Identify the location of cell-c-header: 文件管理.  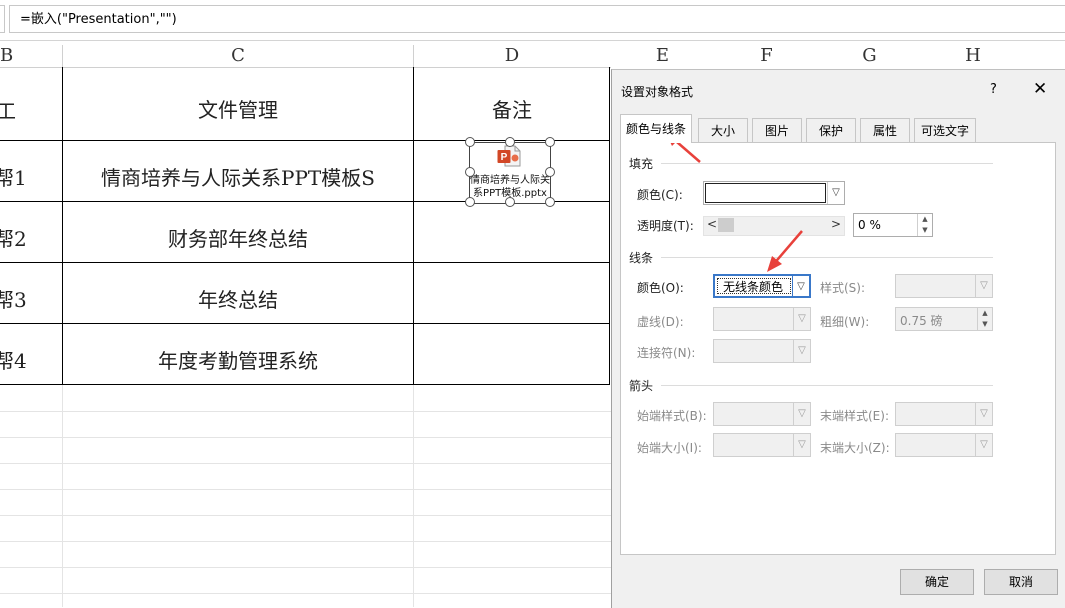
(238, 108).